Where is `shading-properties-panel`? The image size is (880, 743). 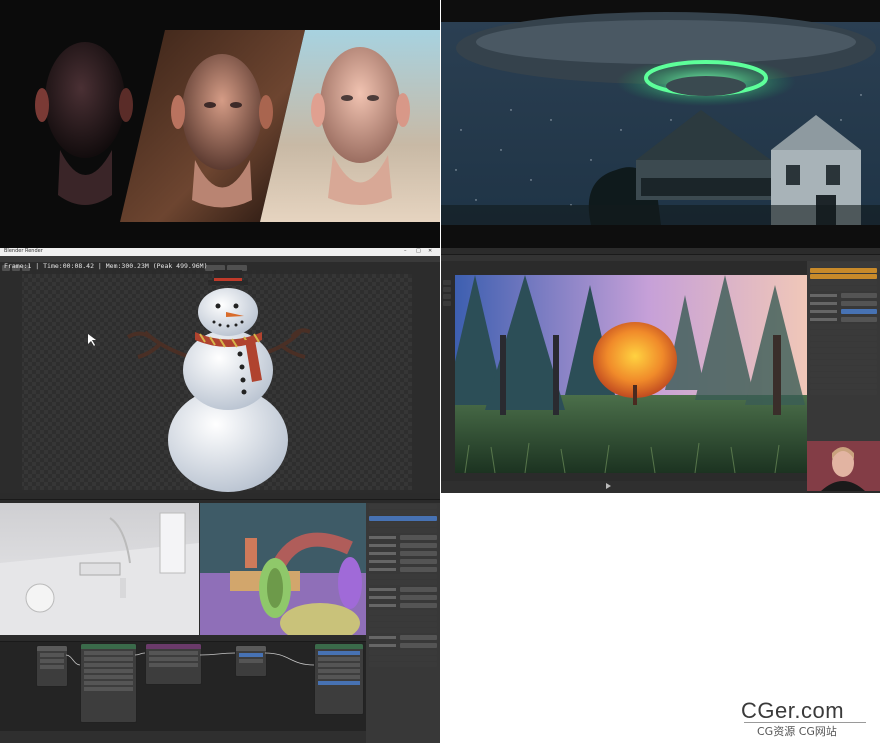 shading-properties-panel is located at coordinates (403, 623).